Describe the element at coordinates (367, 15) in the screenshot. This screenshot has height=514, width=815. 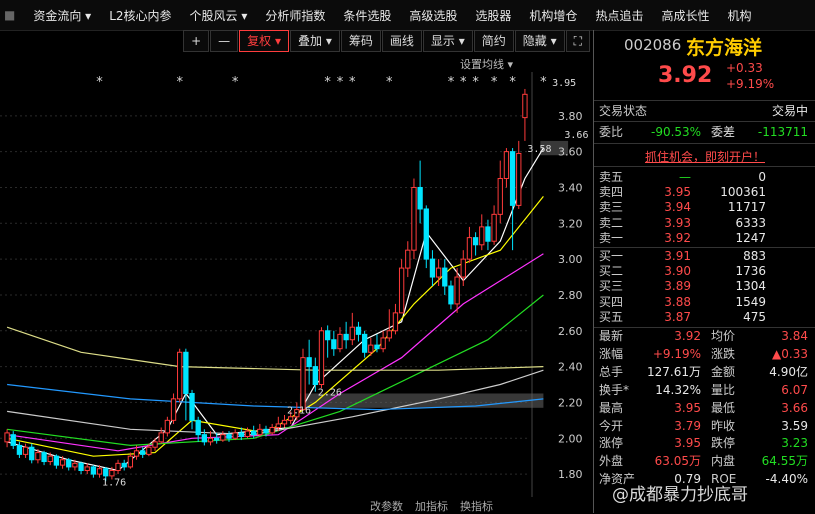
I see `menu-item-condition: 条件选股` at that location.